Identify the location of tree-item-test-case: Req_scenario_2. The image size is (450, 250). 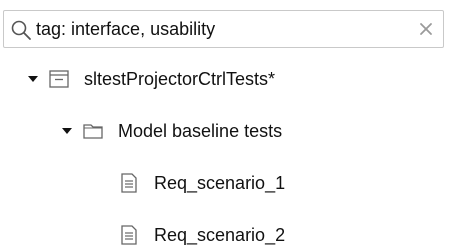
(201, 233).